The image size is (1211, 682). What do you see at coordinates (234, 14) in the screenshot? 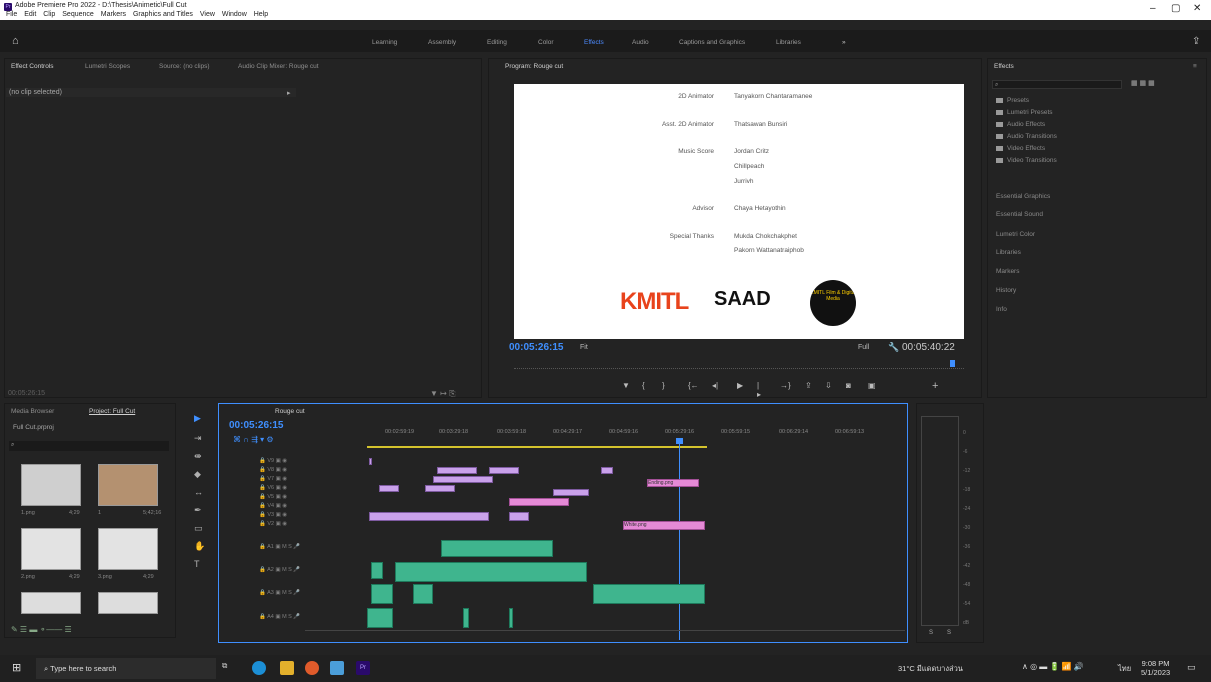
I see `menu-window: Window` at bounding box center [234, 14].